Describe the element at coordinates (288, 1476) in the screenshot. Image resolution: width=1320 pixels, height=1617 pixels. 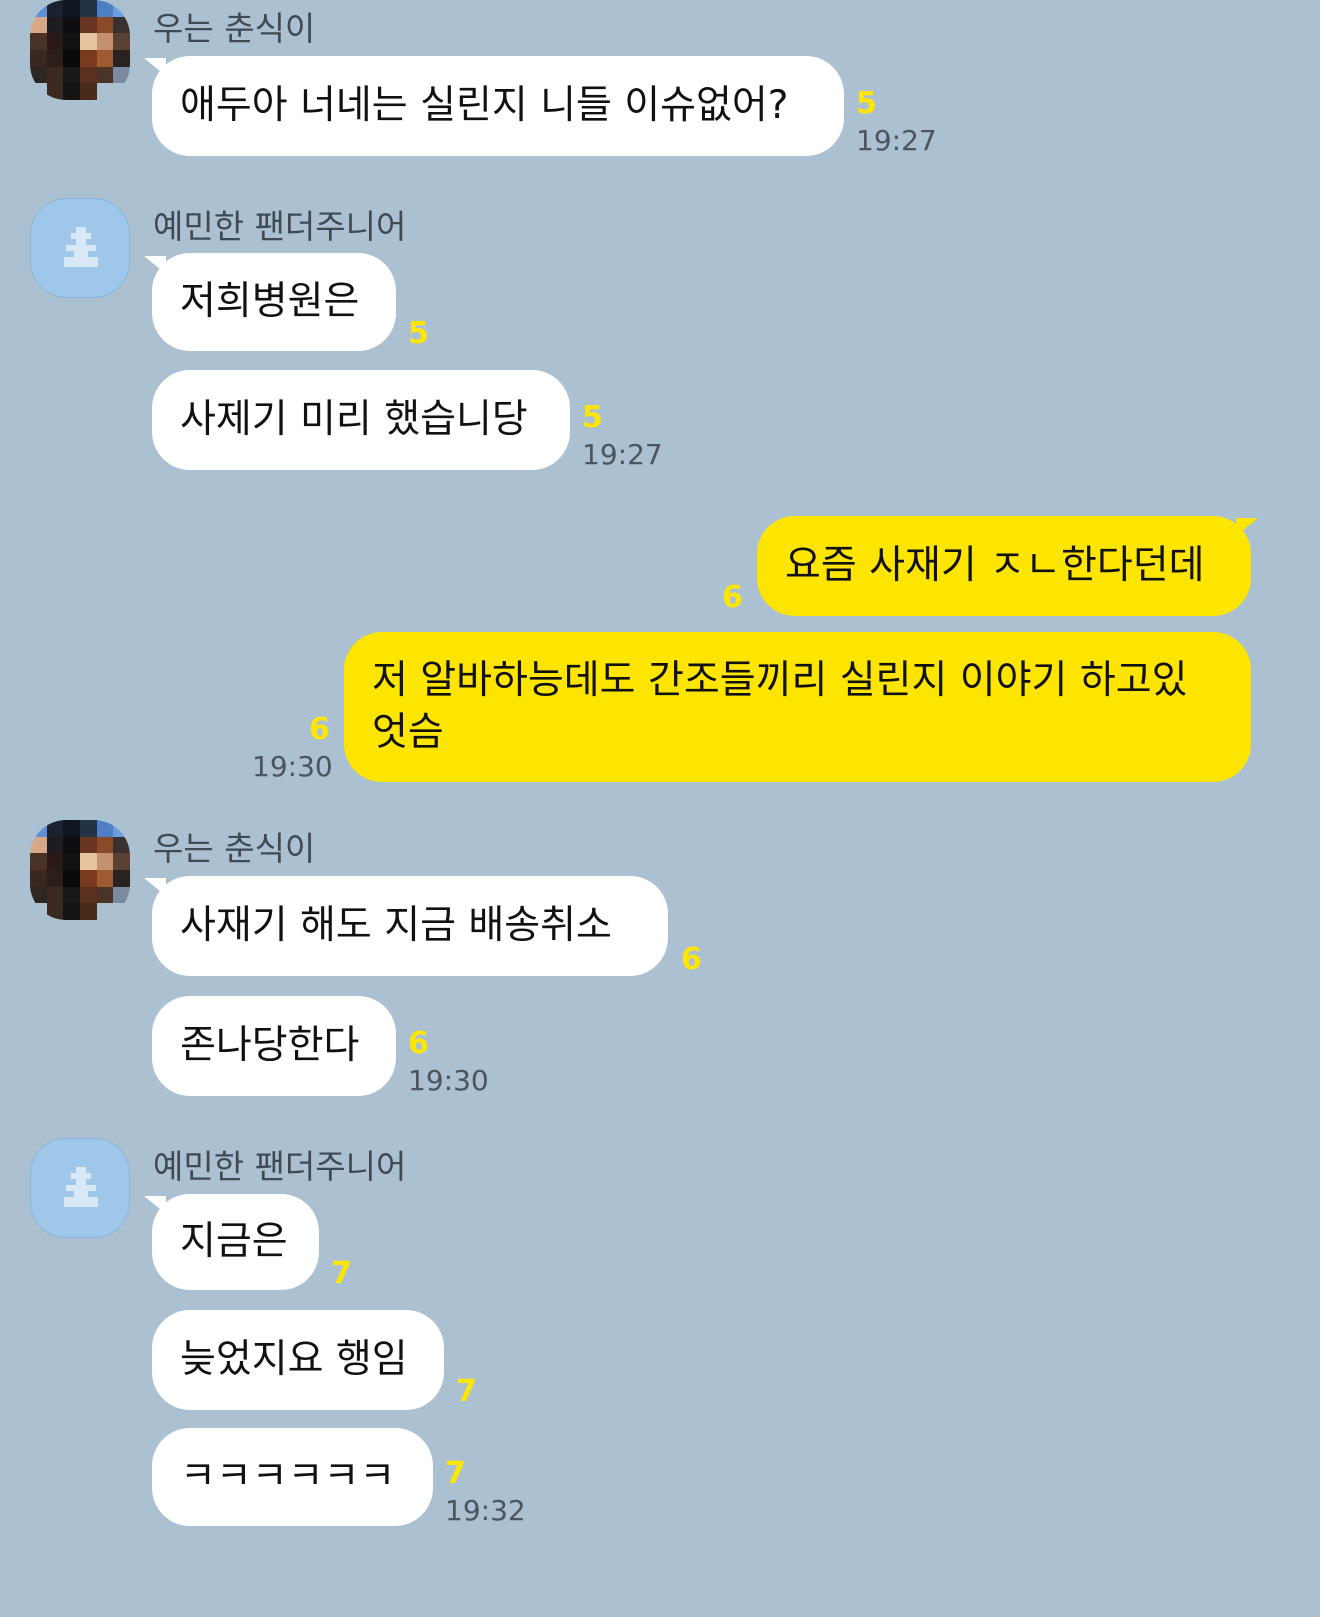
I see `message-text: ㅋㅋㅋㅋㅋㅋ` at that location.